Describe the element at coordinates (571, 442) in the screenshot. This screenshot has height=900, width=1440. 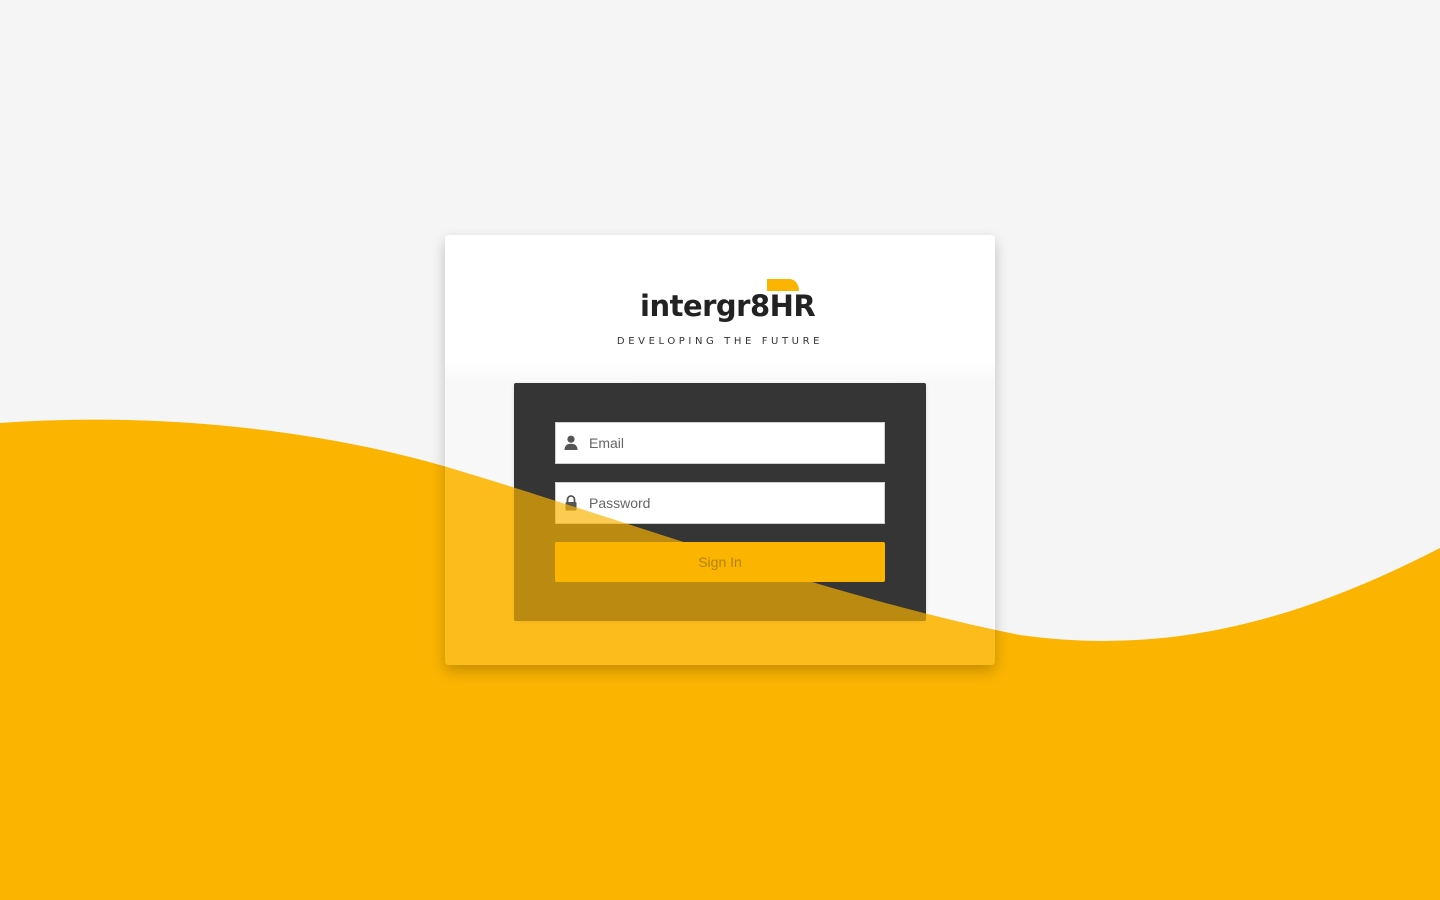
I see `user-icon` at that location.